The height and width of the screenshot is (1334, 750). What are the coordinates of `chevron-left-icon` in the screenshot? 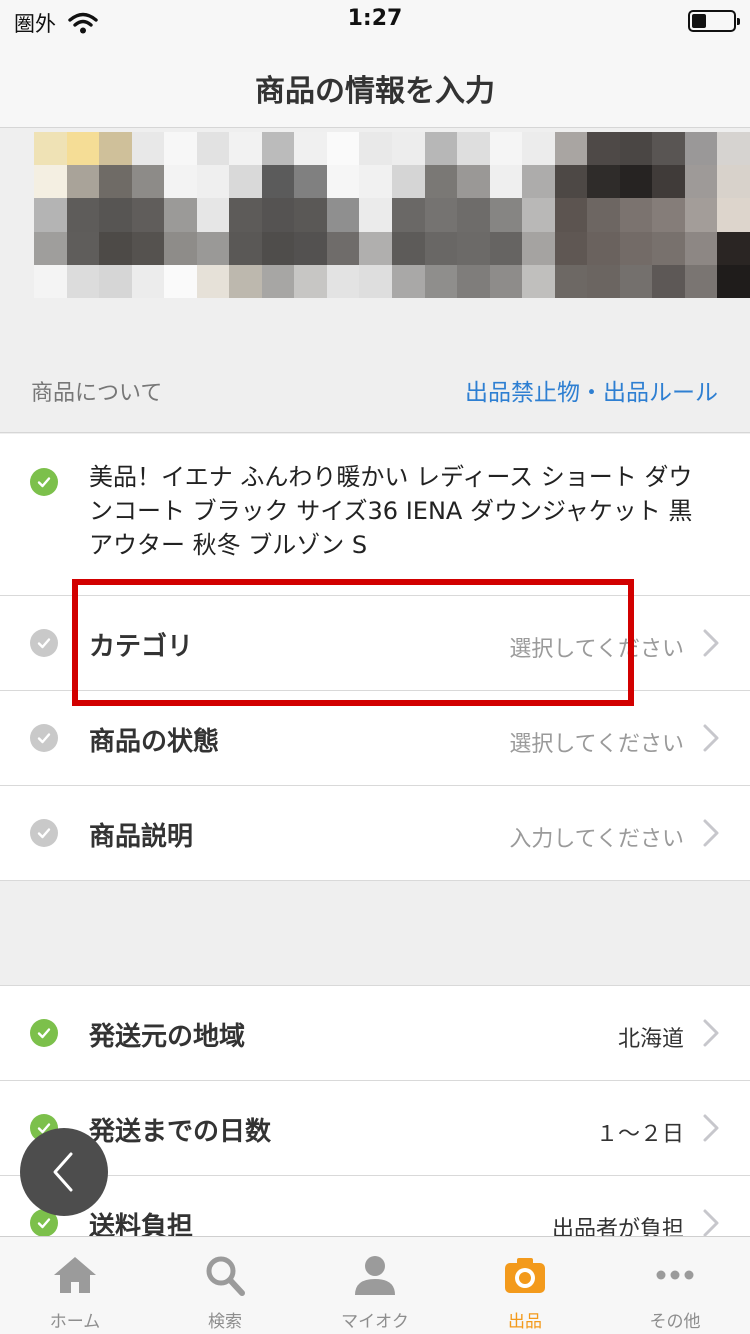 It's located at (63, 1172).